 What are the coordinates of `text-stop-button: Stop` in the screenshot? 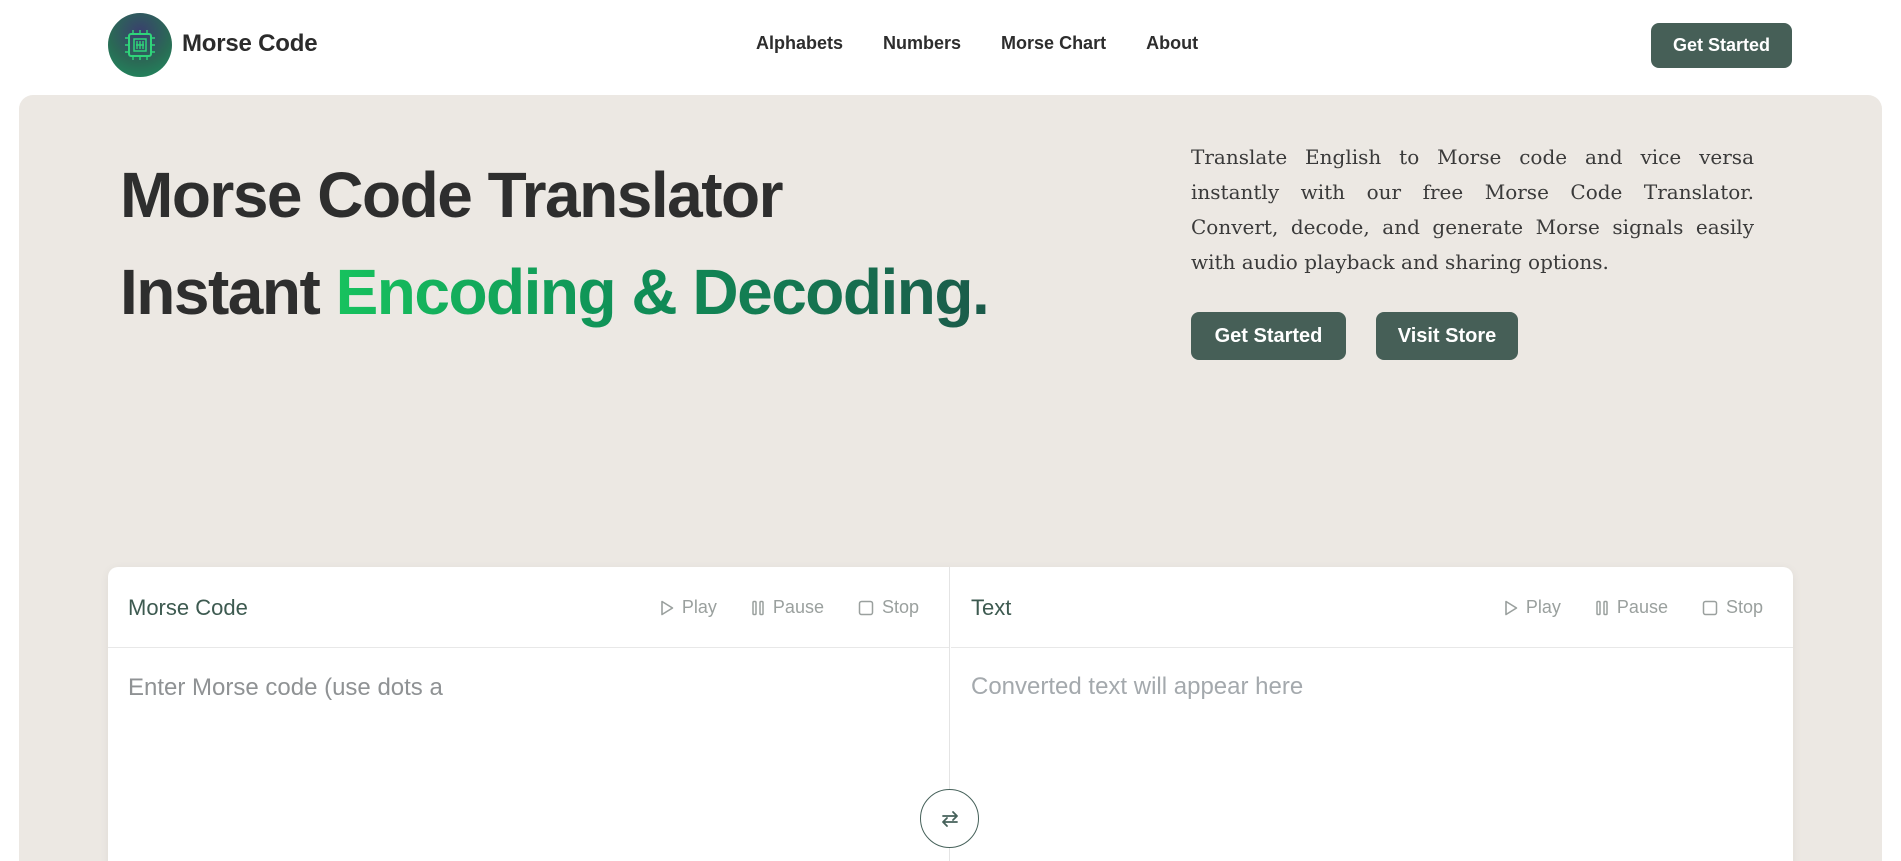 It's located at (1732, 607).